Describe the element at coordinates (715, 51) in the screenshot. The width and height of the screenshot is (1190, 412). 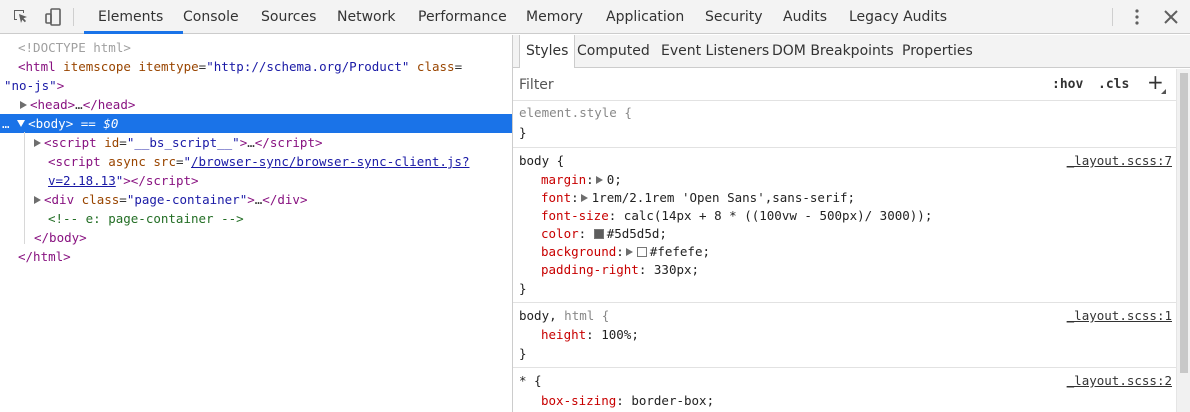
I see `tab-event-listeners: Event Listeners` at that location.